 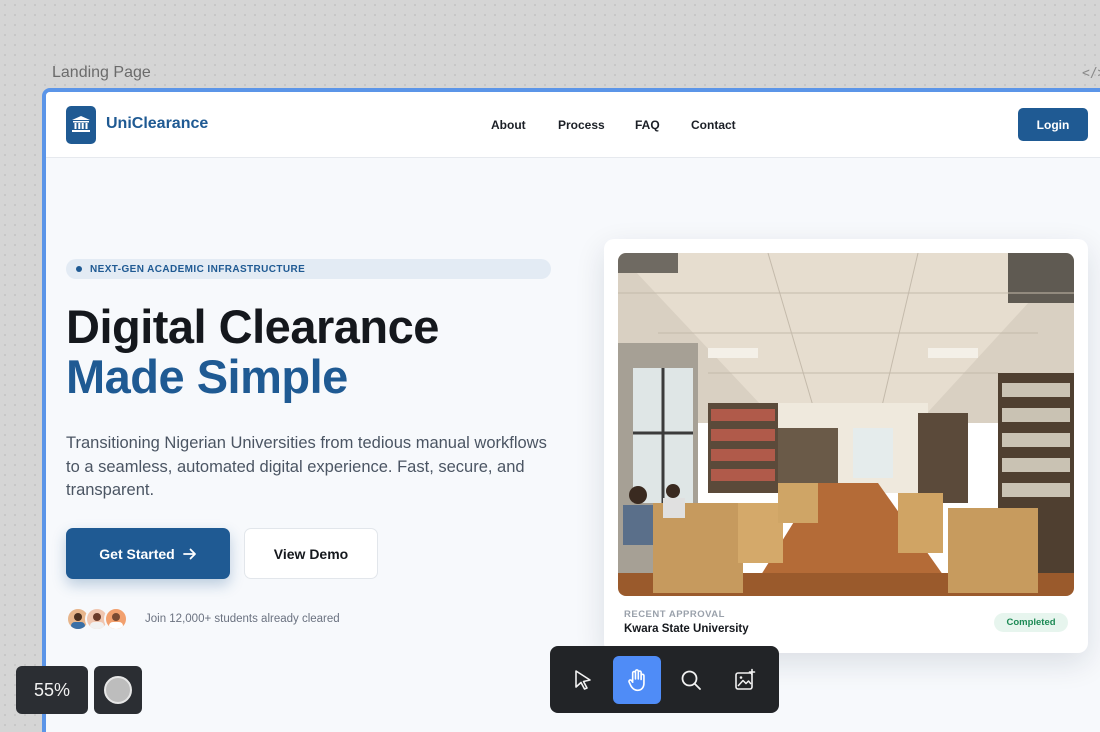 I want to click on badge-dot-icon, so click(x=79, y=269).